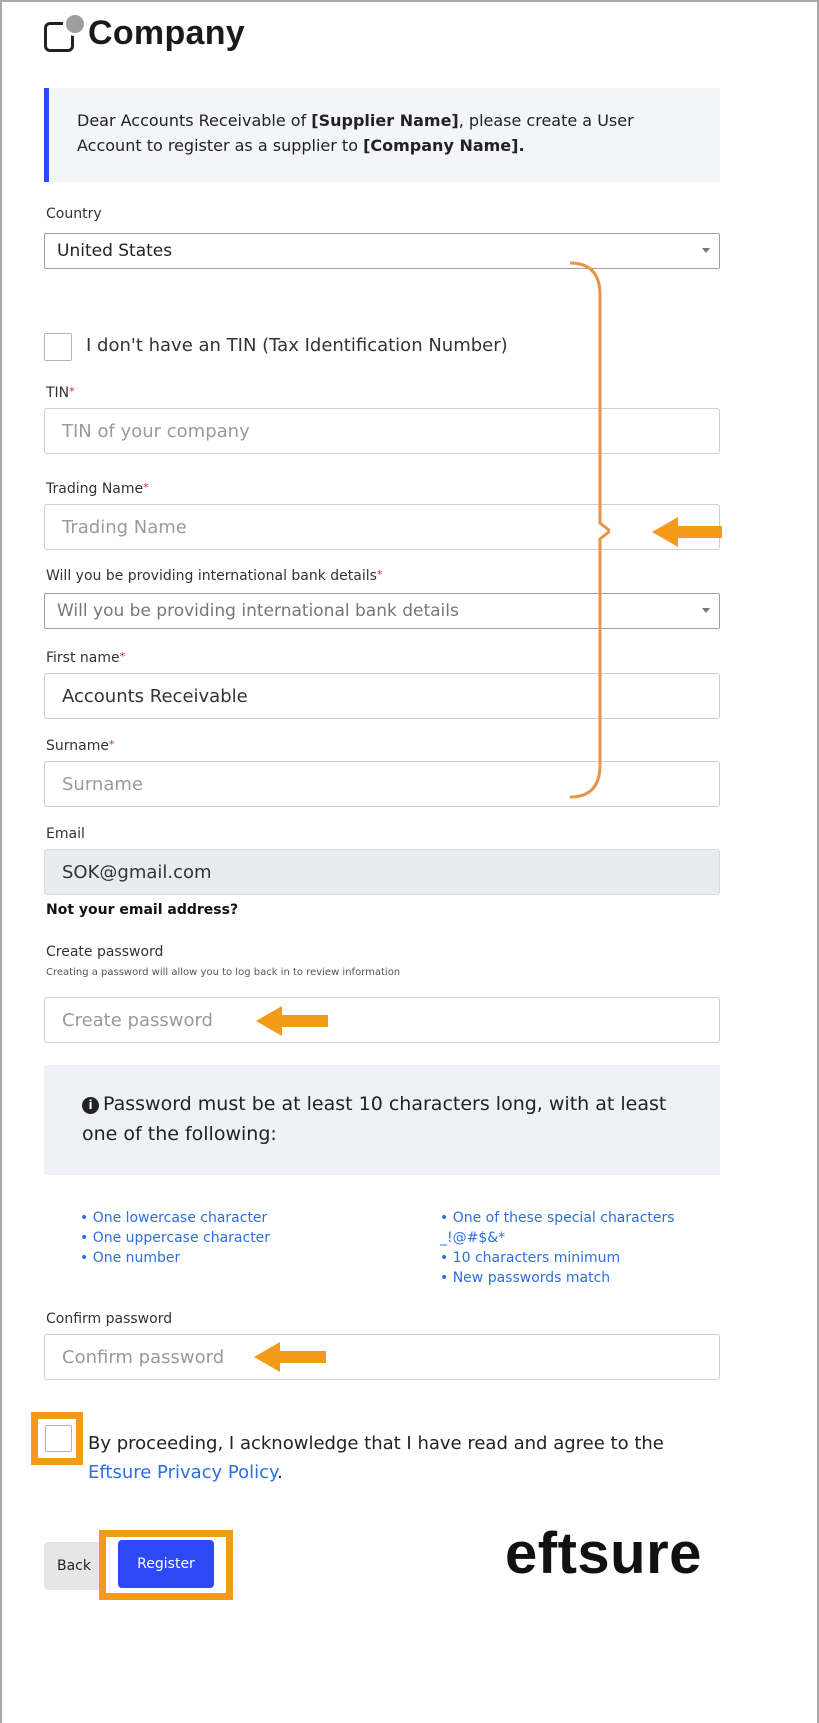 This screenshot has height=1723, width=819. I want to click on annotation-highlight-register, so click(166, 1565).